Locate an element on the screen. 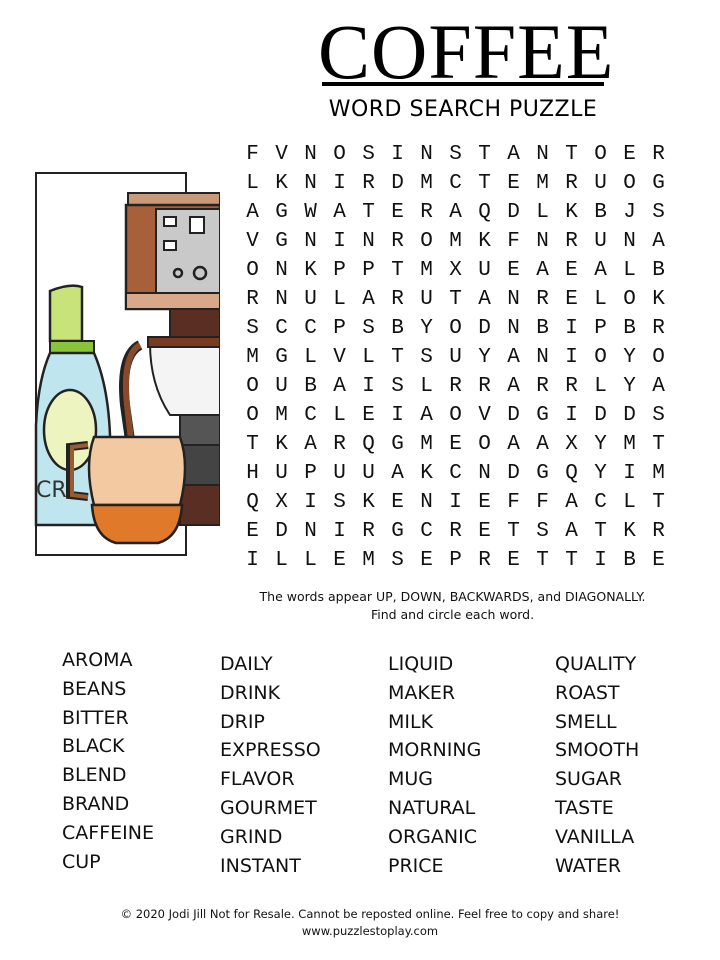  grid-letter: V is located at coordinates (252, 241).